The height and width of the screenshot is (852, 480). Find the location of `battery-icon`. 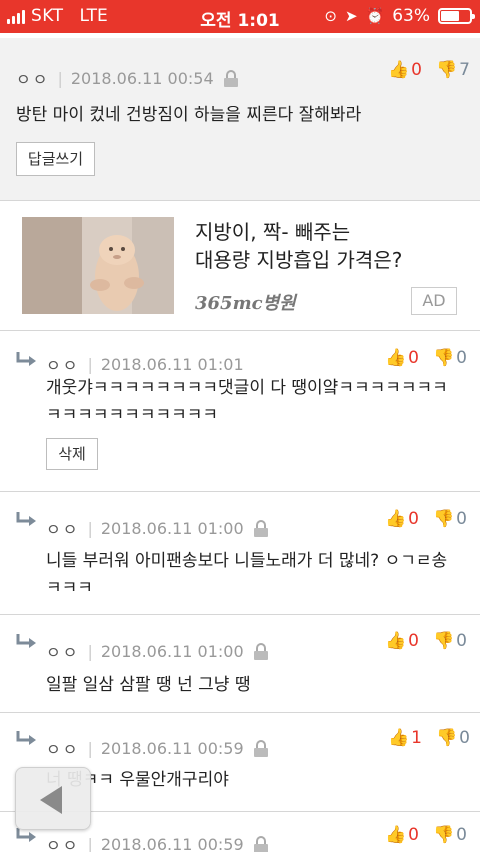

battery-icon is located at coordinates (456, 16).